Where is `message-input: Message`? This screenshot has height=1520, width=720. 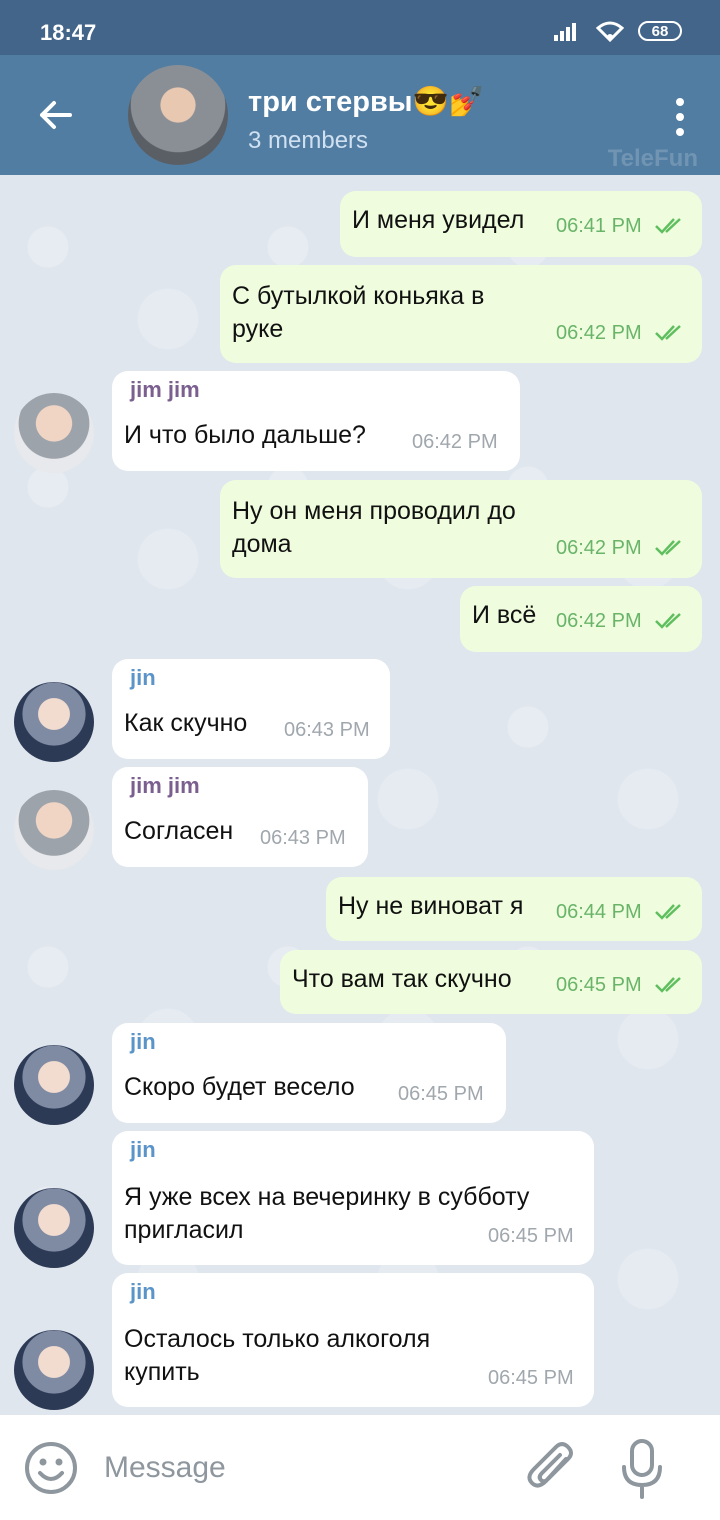
message-input: Message is located at coordinates (165, 1468).